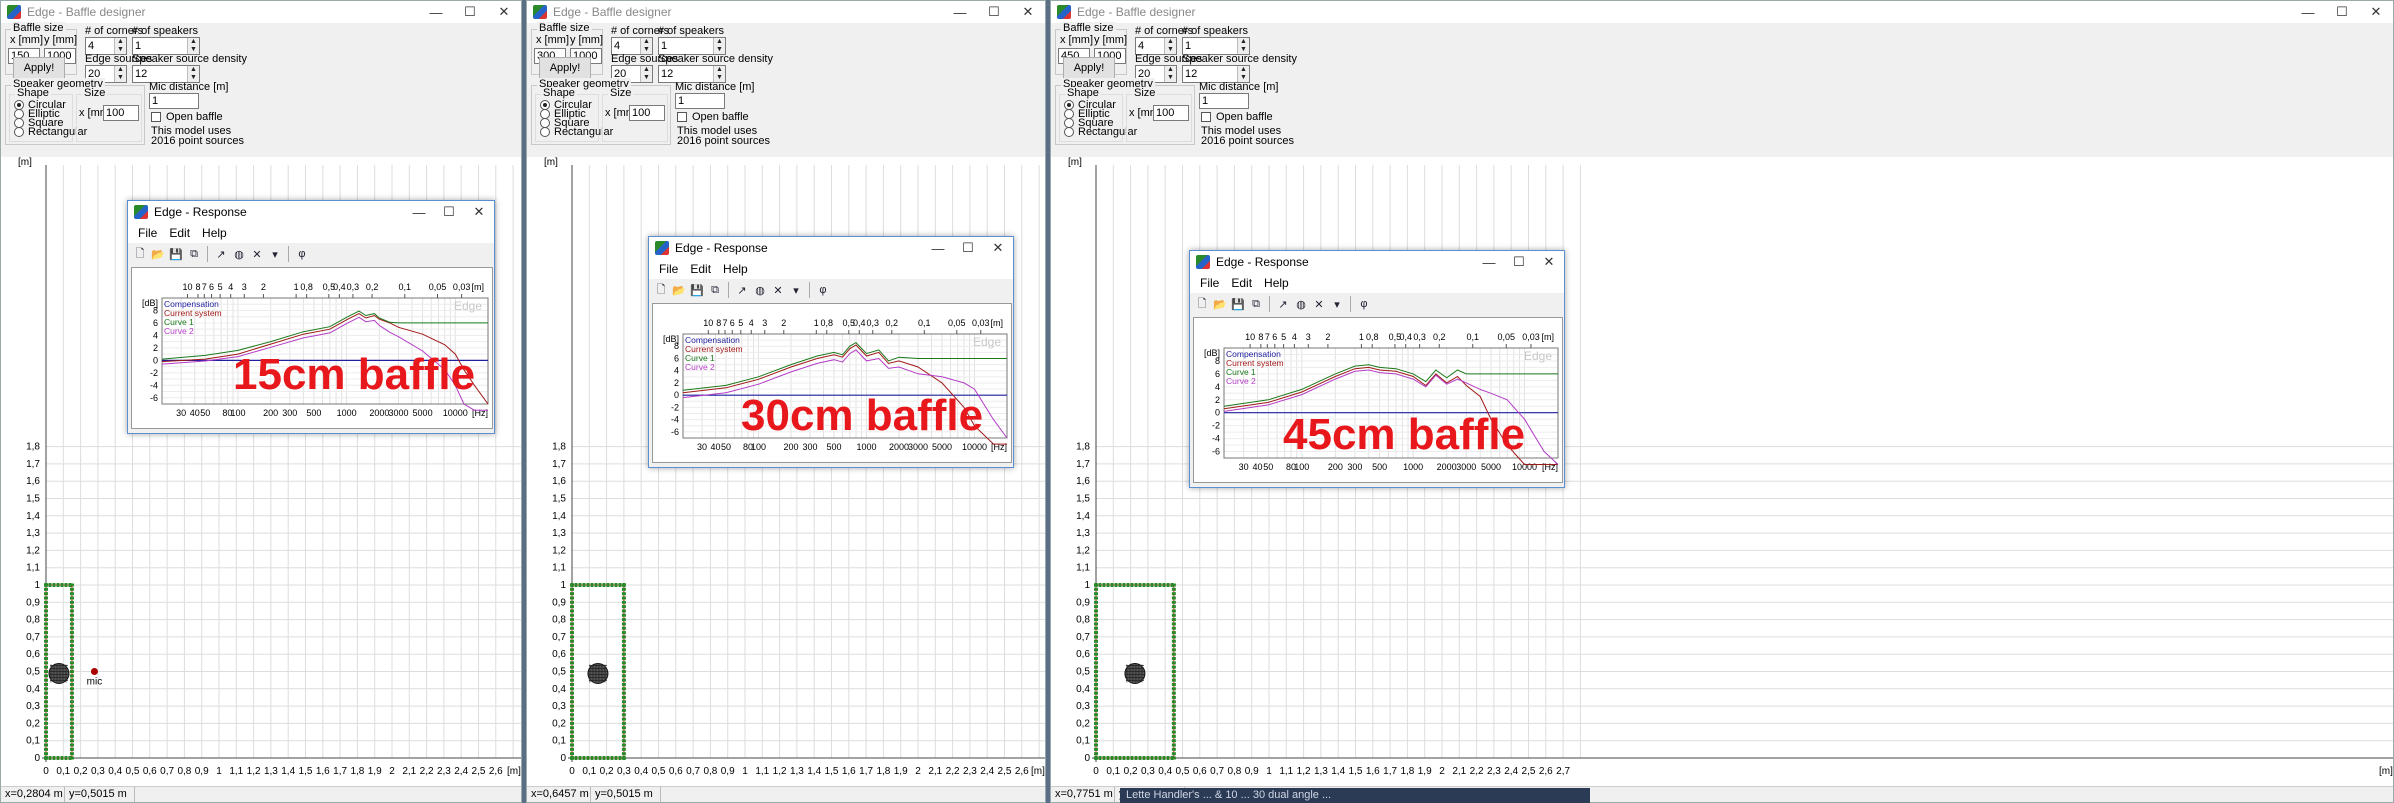 This screenshot has height=803, width=2394. Describe the element at coordinates (1506, 337) in the screenshot. I see `wavelength-tick-label: 0,05` at that location.